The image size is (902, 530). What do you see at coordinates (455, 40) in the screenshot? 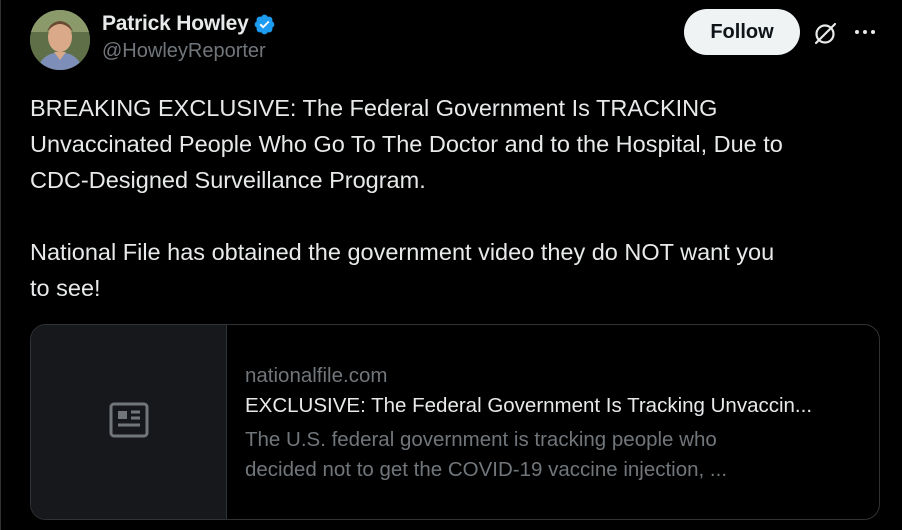
I see `tweet-header: Patrick Howley @HowleyReporter Follow` at bounding box center [455, 40].